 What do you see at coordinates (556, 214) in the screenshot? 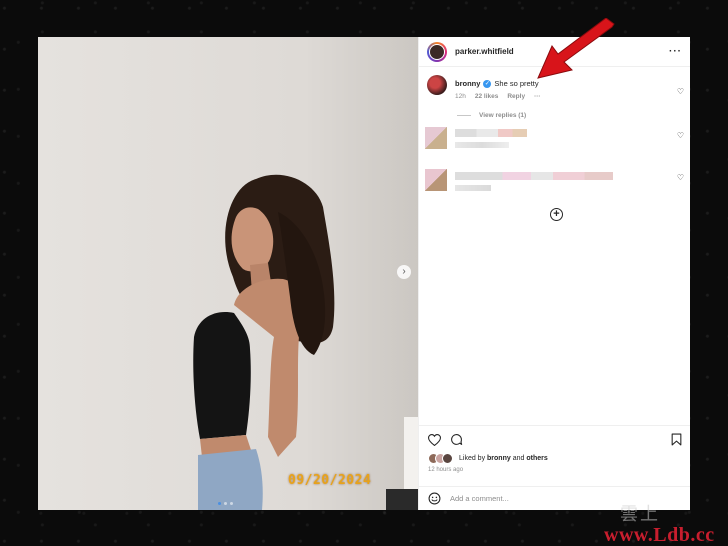
I see `plus-circle-icon: +` at bounding box center [556, 214].